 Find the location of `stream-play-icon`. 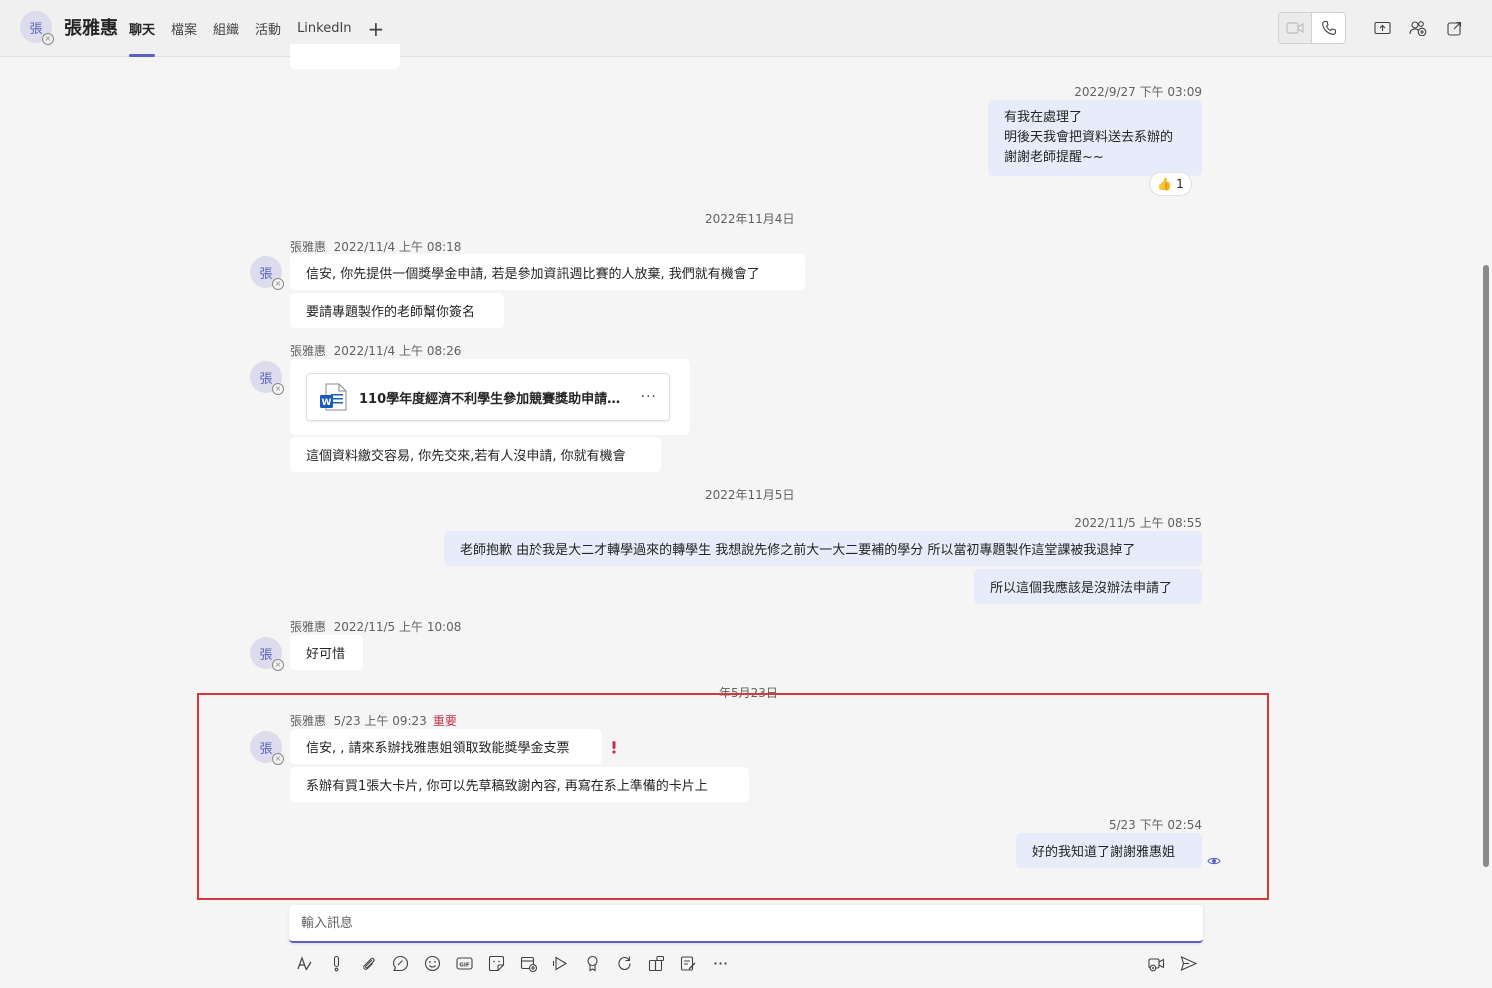

stream-play-icon is located at coordinates (559, 963).